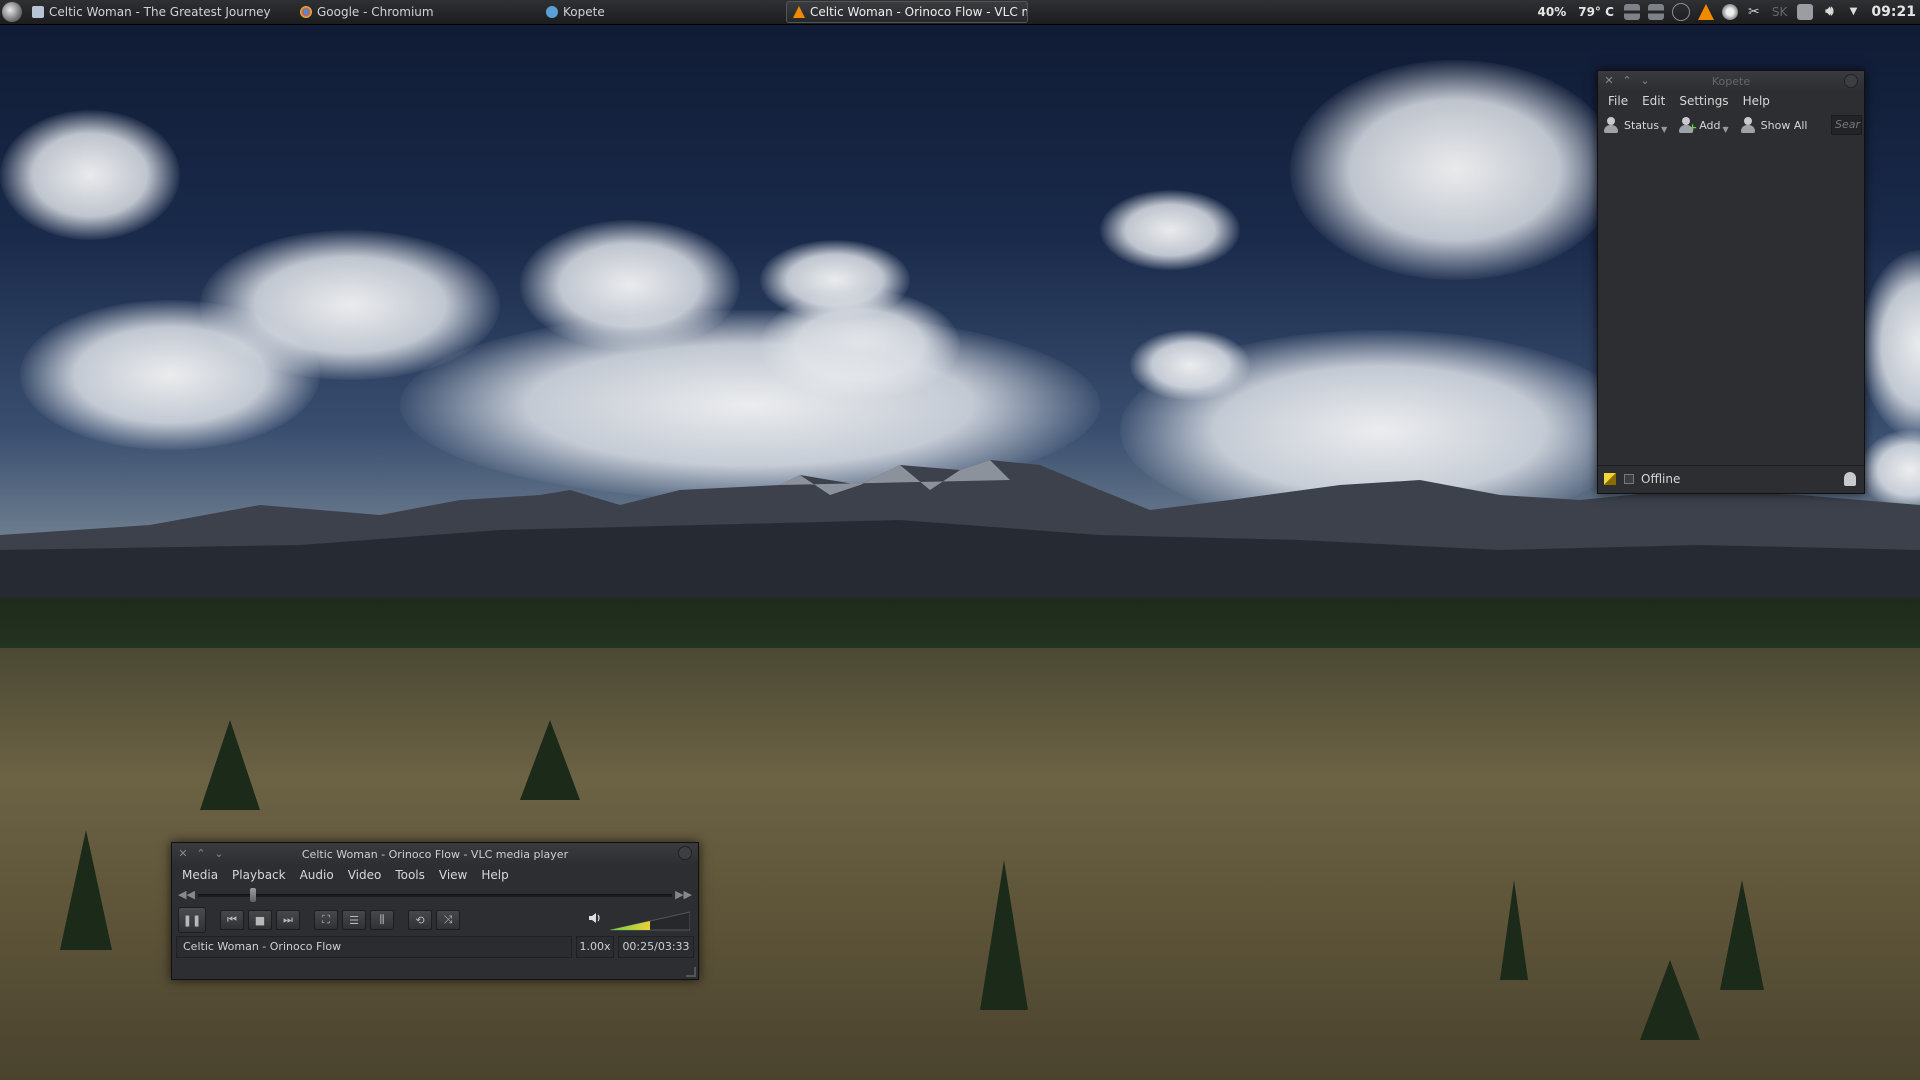  Describe the element at coordinates (799, 12) in the screenshot. I see `vlc-cone-icon` at that location.